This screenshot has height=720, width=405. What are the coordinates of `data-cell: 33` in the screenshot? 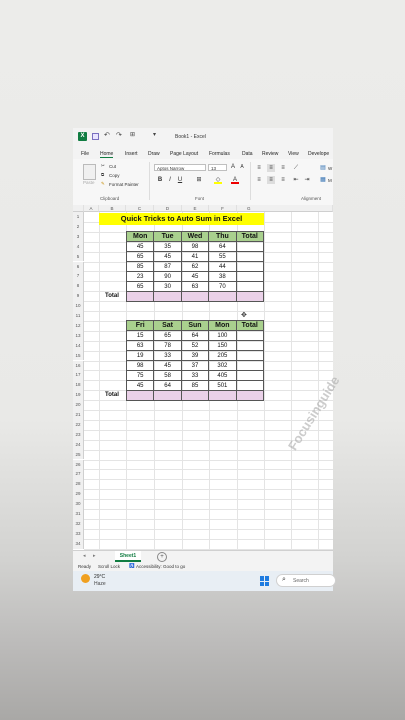 It's located at (195, 375).